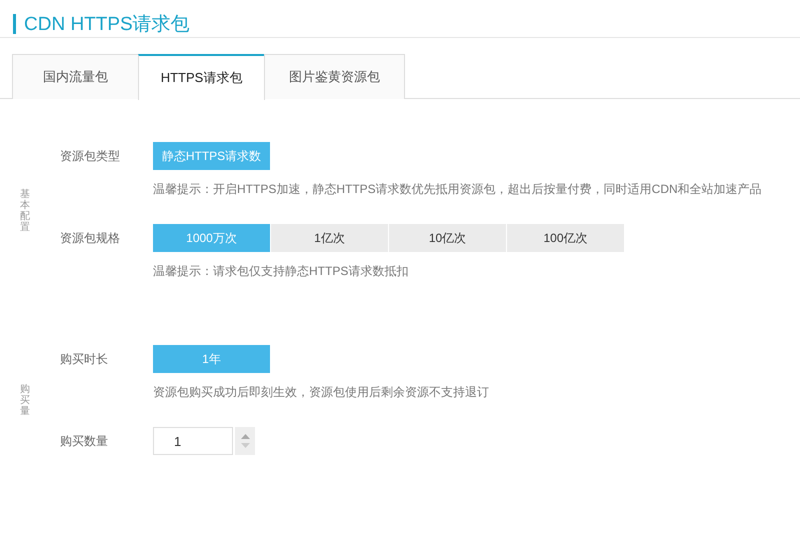 This screenshot has height=533, width=800. What do you see at coordinates (334, 76) in the screenshot?
I see `tab: 图片鉴黄资源包` at bounding box center [334, 76].